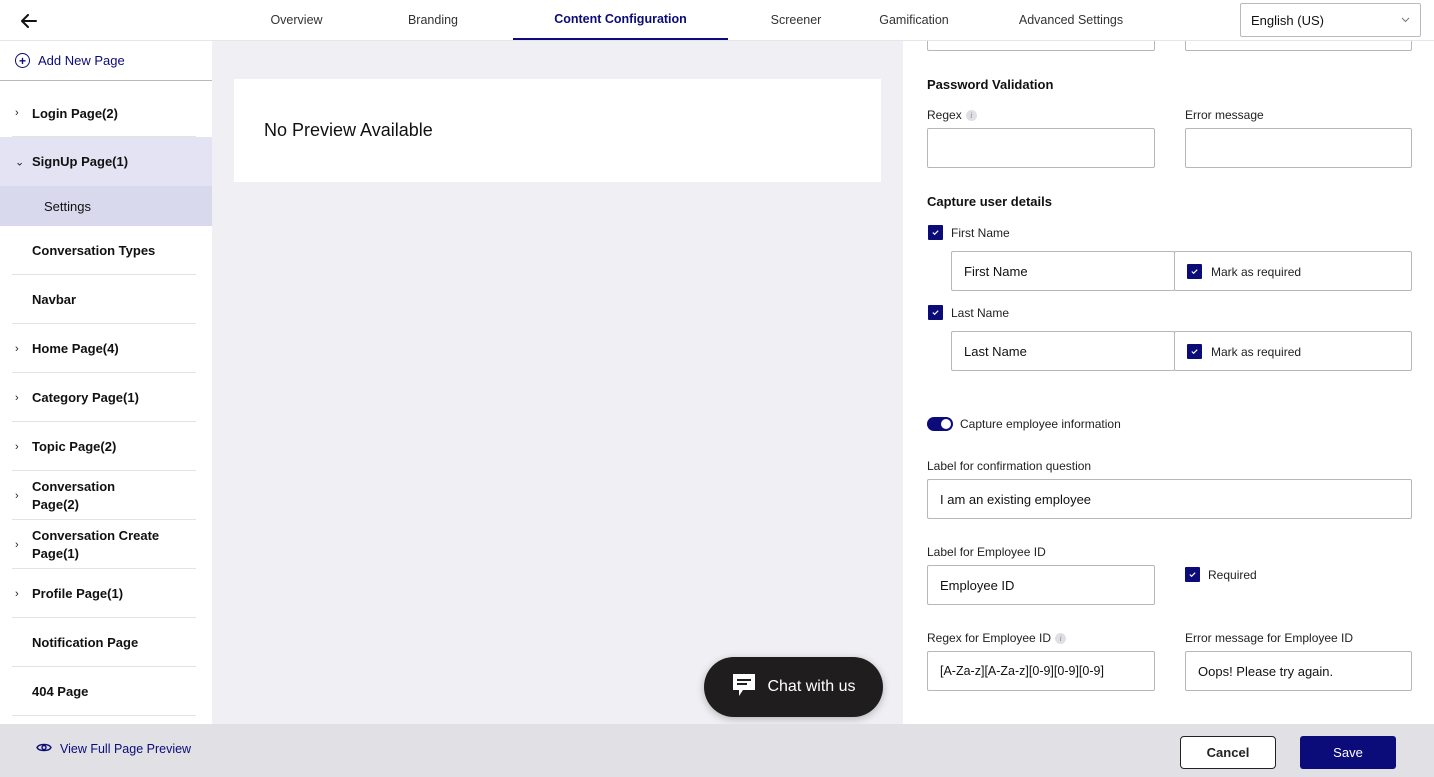  Describe the element at coordinates (78, 593) in the screenshot. I see `sidebar-item-label: Profile Page(1)` at that location.